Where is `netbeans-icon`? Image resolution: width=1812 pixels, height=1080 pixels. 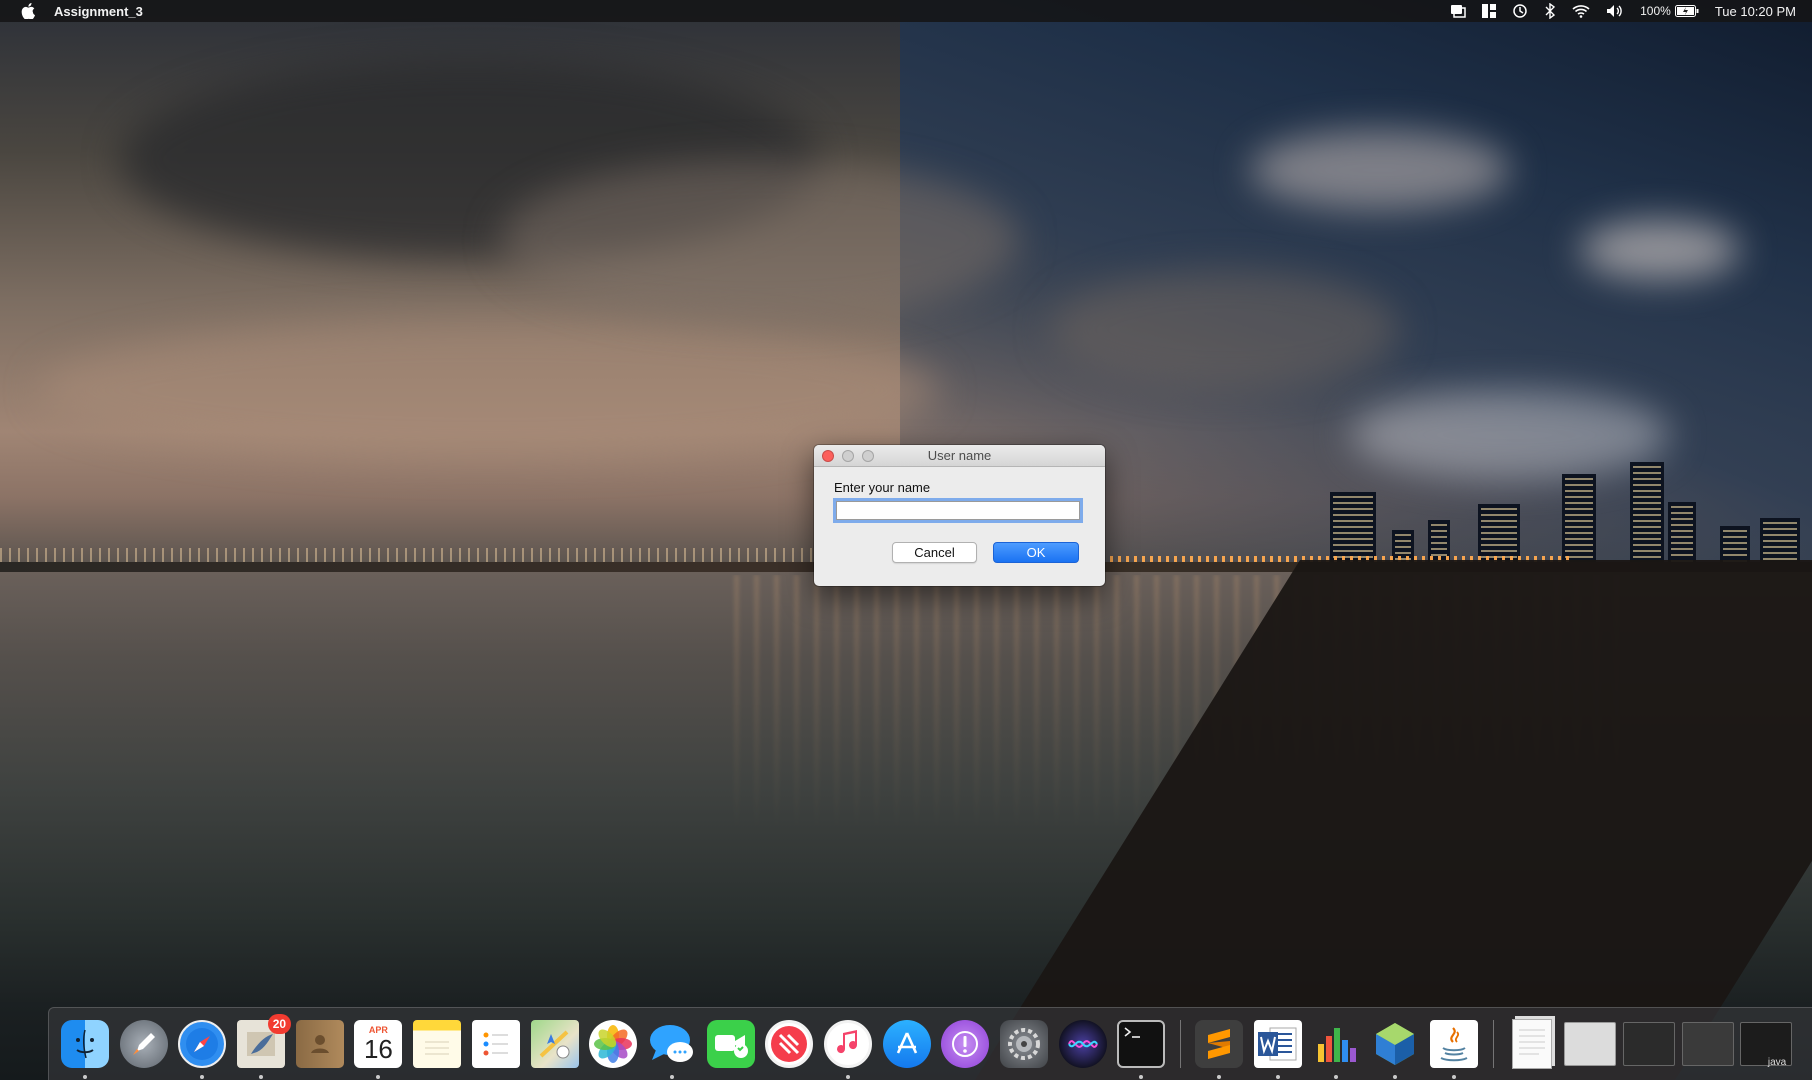
netbeans-icon is located at coordinates (1395, 1044).